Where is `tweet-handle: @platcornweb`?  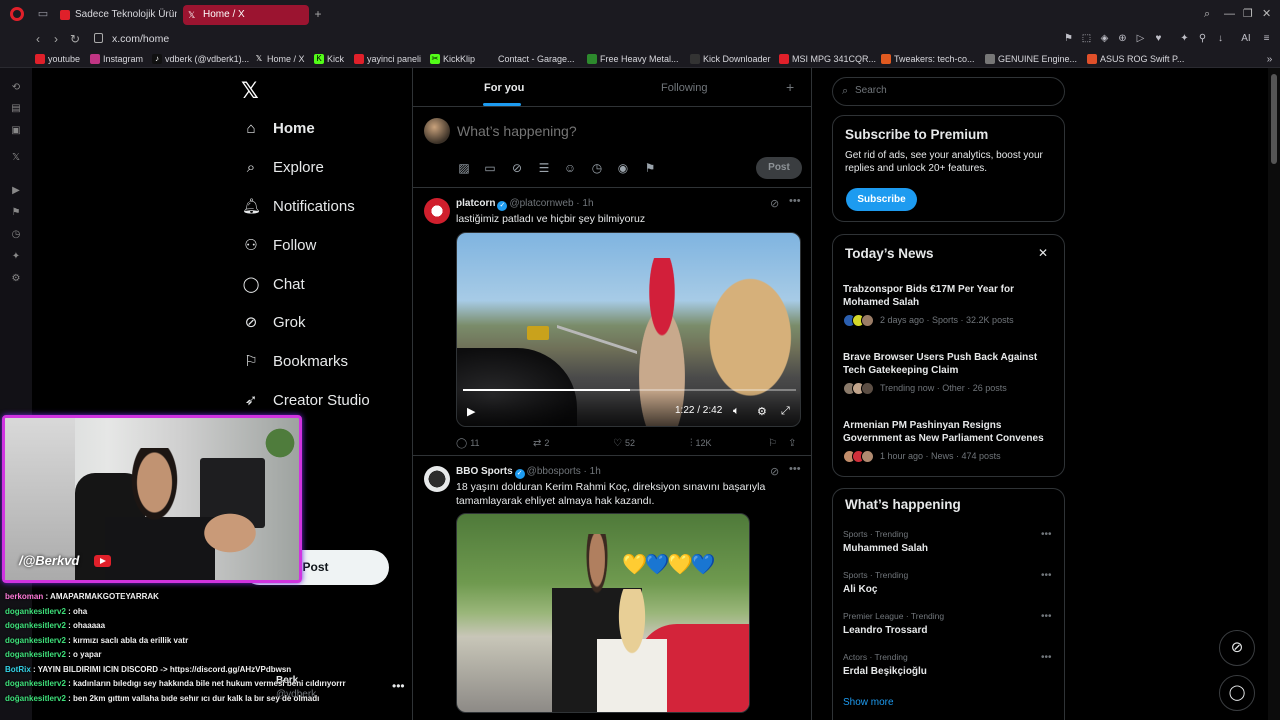 tweet-handle: @platcornweb is located at coordinates (541, 203).